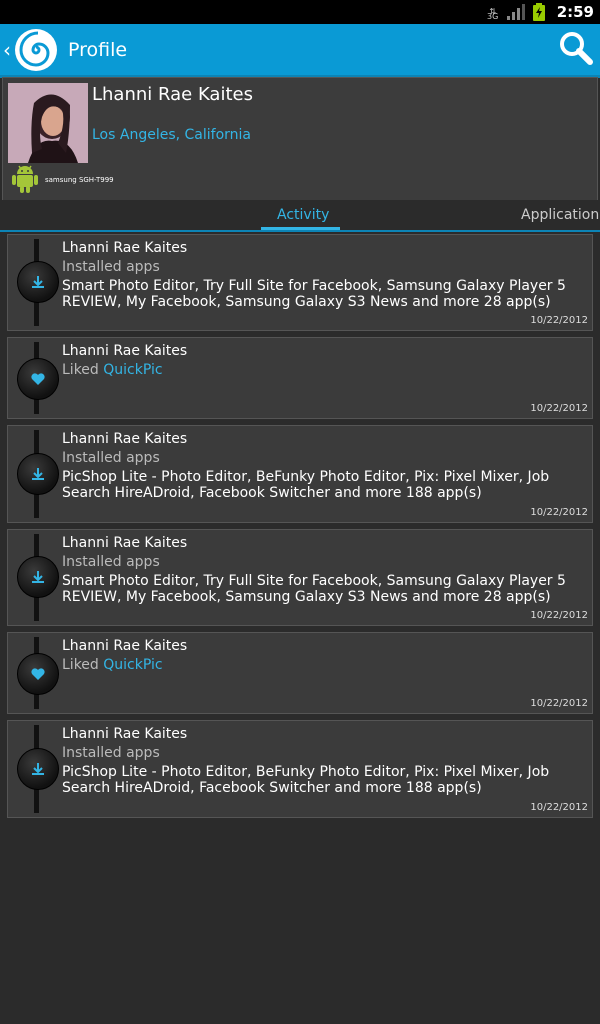 This screenshot has height=1024, width=600. I want to click on action-bar: ‹ Profile, so click(300, 49).